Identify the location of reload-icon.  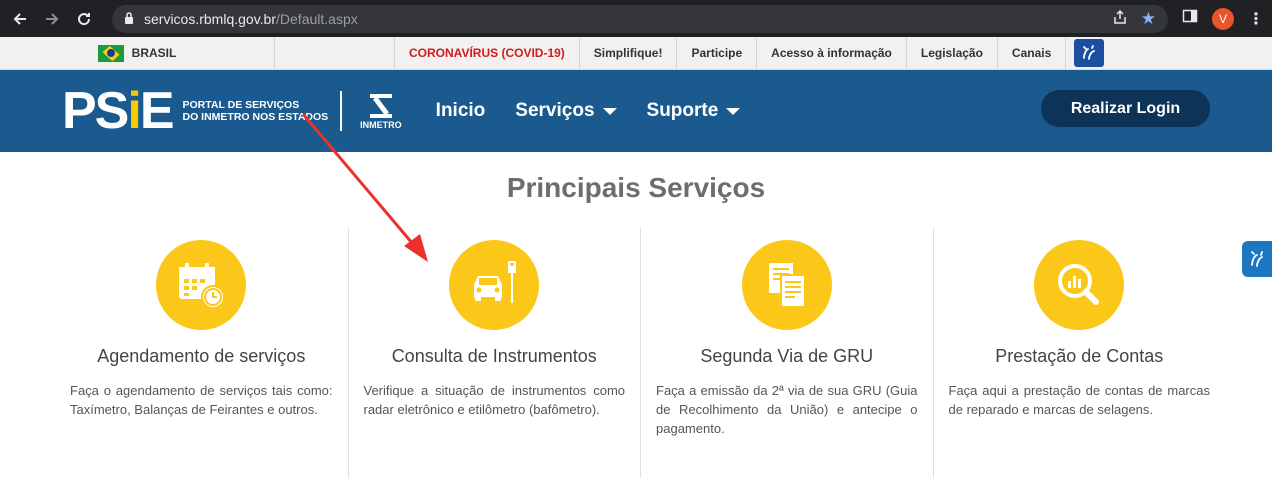
(84, 19).